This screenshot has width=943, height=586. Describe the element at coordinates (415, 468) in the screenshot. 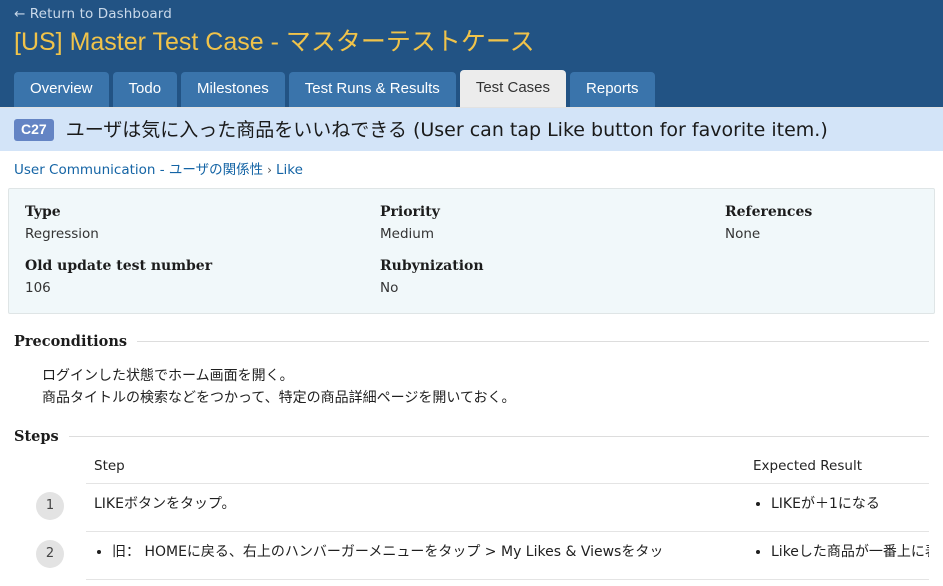

I see `column-header-step: Step` at that location.